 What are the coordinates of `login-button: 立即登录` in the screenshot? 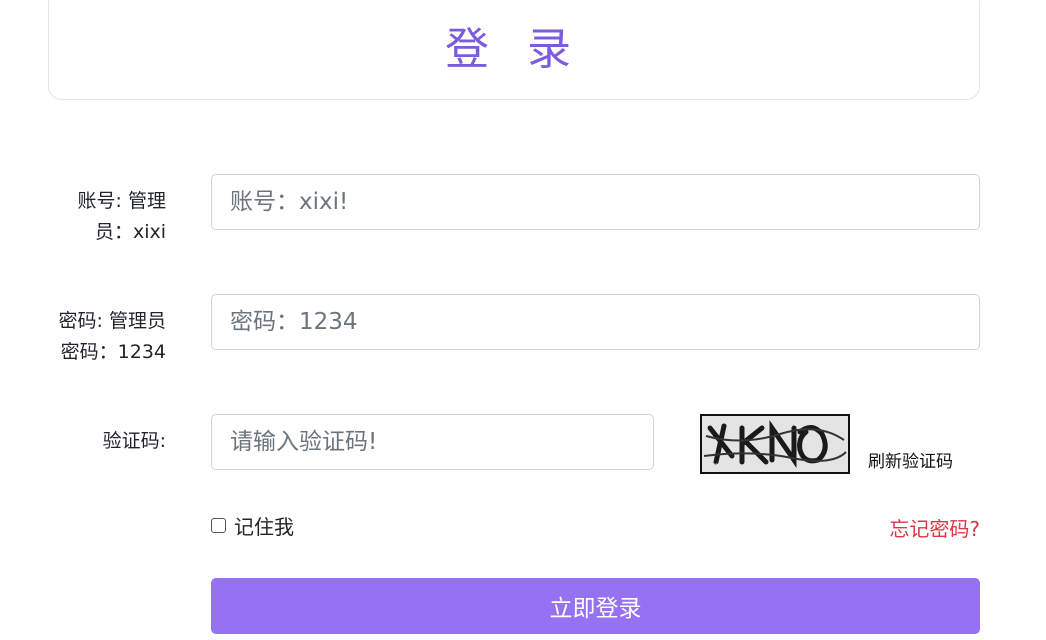 It's located at (595, 606).